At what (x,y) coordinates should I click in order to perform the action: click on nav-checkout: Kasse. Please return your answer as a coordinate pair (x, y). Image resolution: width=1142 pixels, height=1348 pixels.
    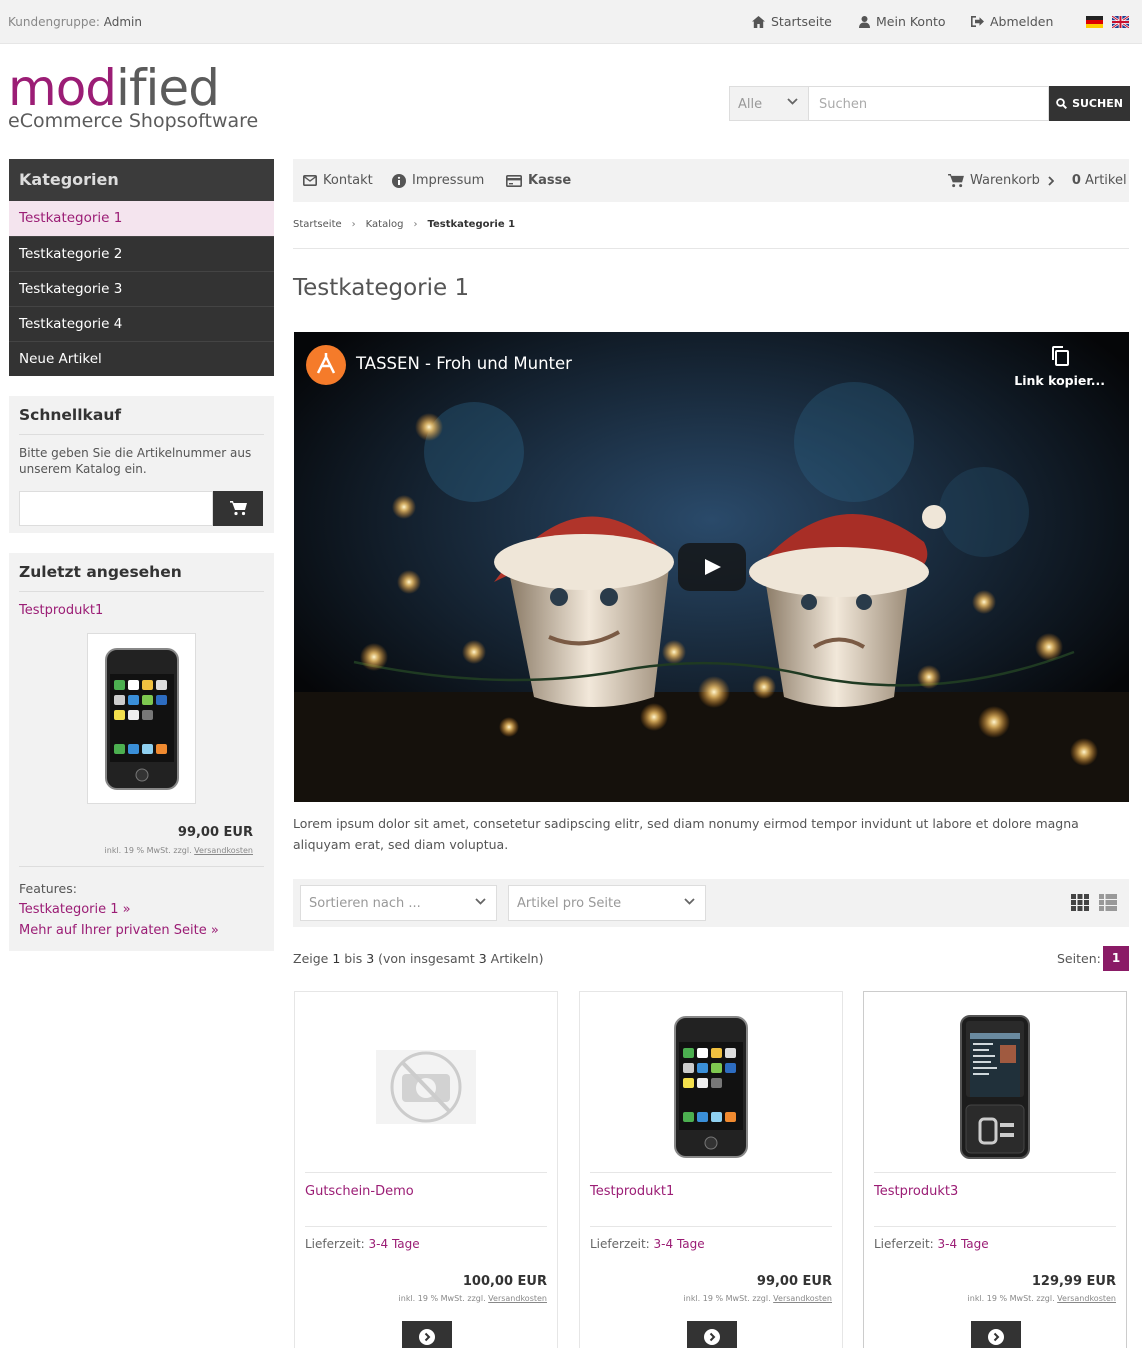
    Looking at the image, I should click on (538, 180).